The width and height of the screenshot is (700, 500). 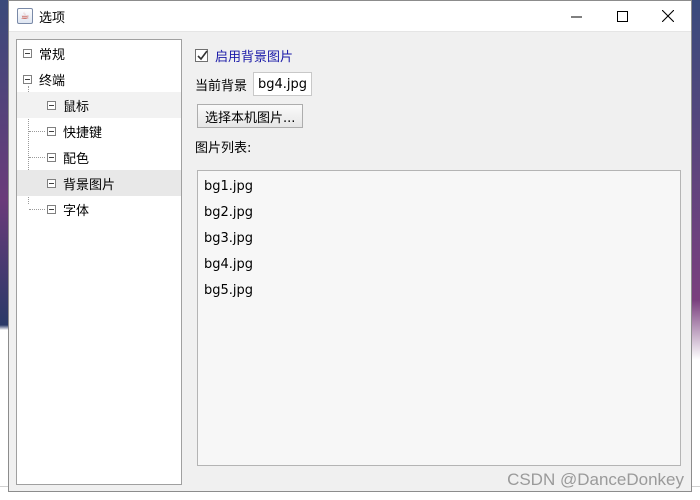 I want to click on tree-item-label: 背景图片, so click(x=89, y=185).